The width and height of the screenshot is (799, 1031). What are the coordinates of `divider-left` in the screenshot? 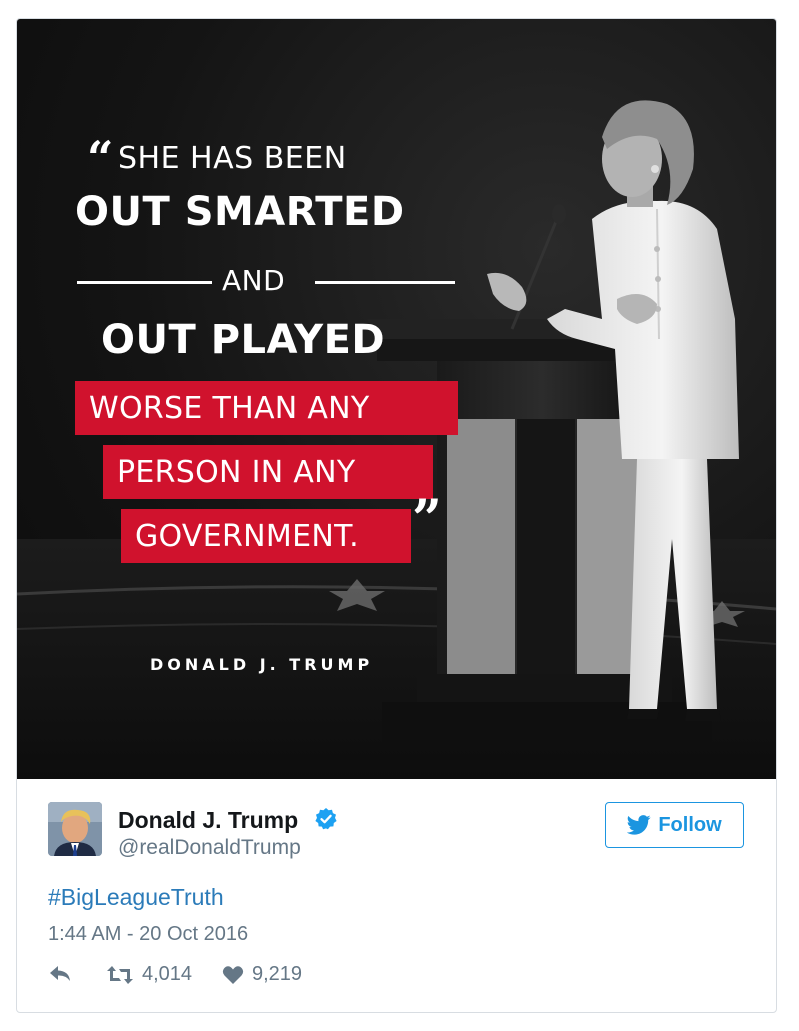 It's located at (144, 282).